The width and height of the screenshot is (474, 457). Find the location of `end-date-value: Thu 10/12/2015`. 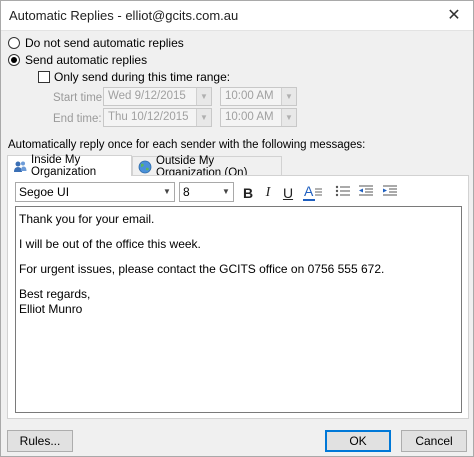

end-date-value: Thu 10/12/2015 is located at coordinates (148, 117).